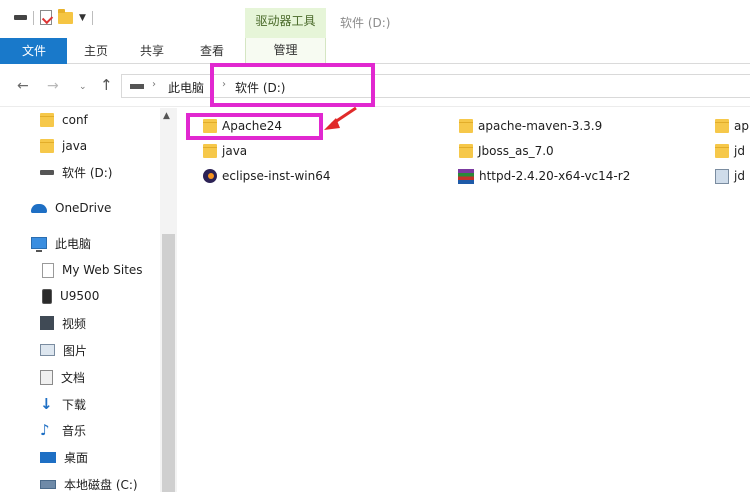  What do you see at coordinates (168, 363) in the screenshot?
I see `scrollbar-thumb` at bounding box center [168, 363].